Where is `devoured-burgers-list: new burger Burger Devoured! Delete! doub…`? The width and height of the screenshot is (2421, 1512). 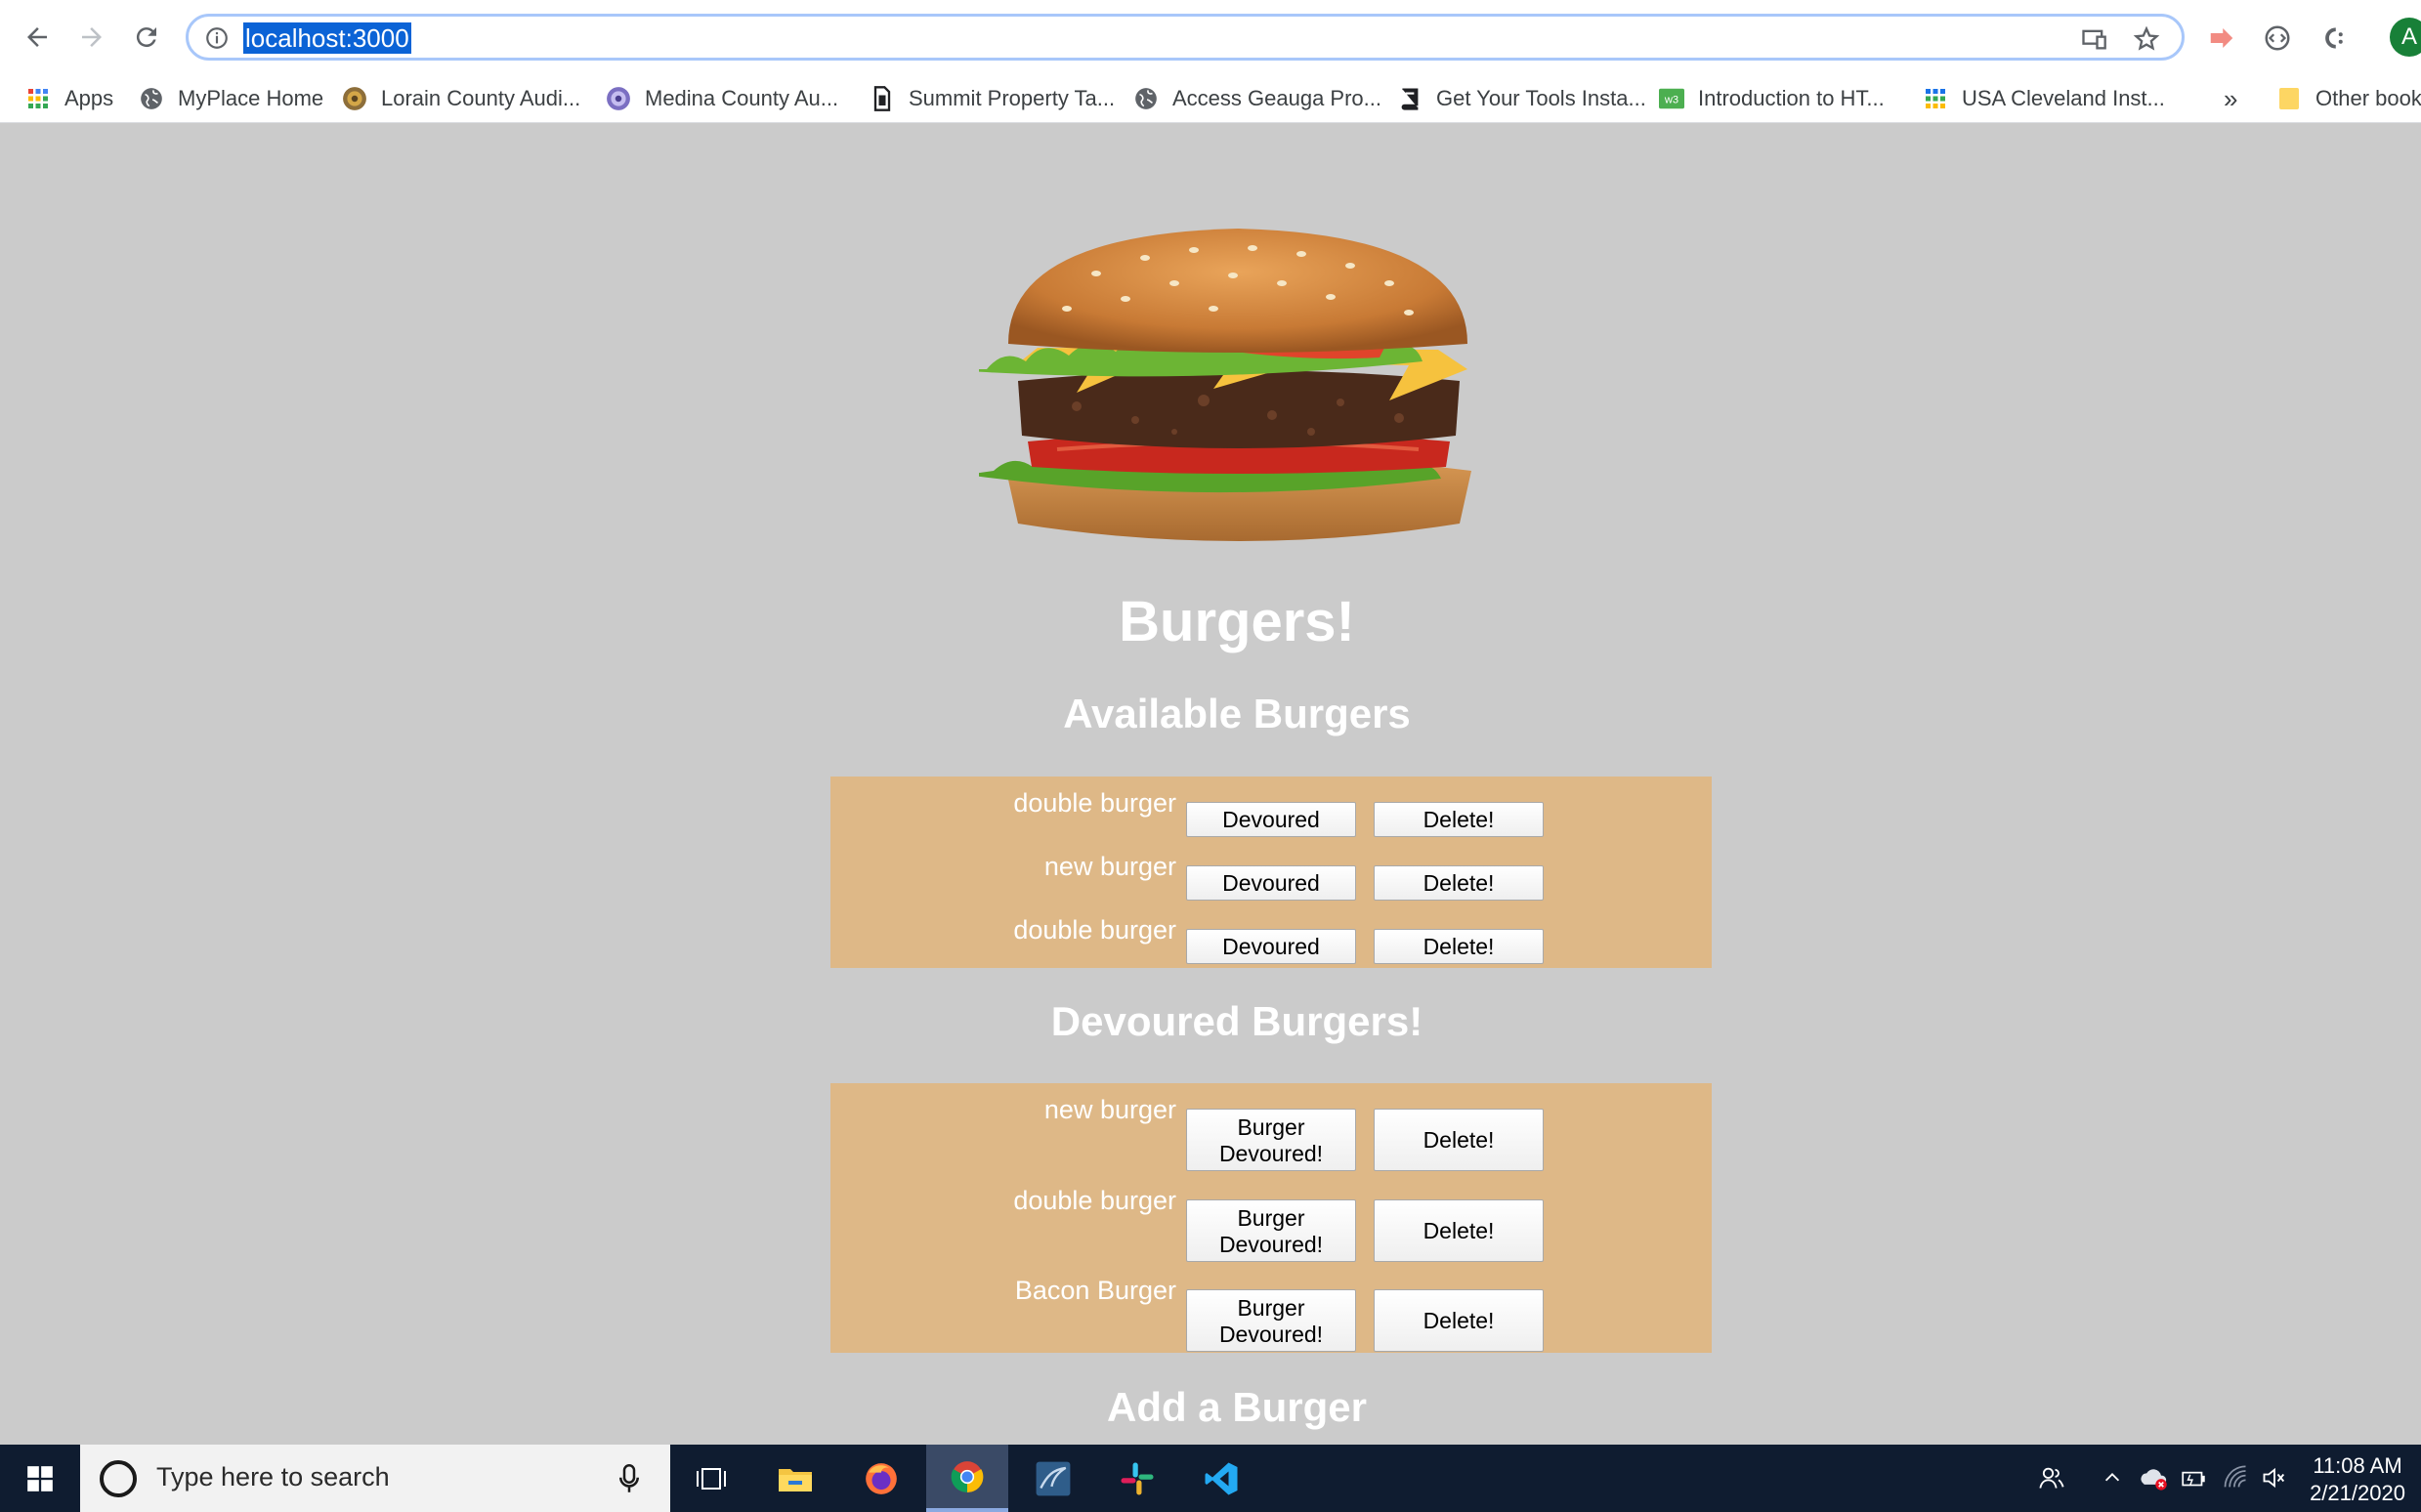 devoured-burgers-list: new burger Burger Devoured! Delete! doub… is located at coordinates (1271, 1218).